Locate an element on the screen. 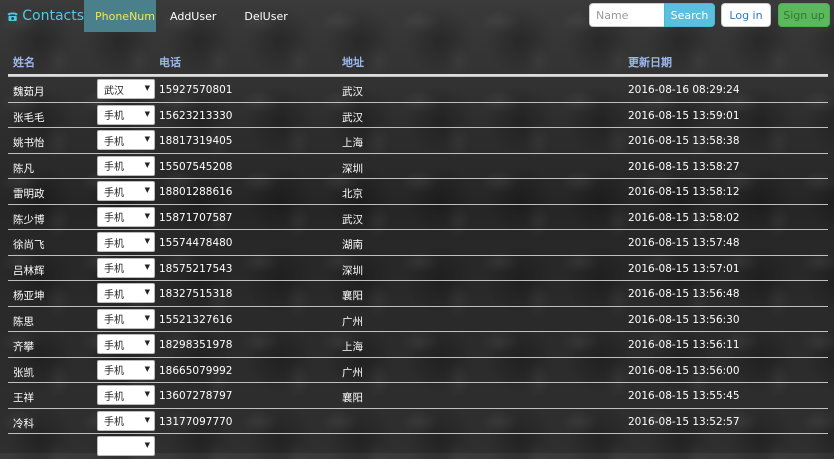  login-button: Log in is located at coordinates (746, 15).